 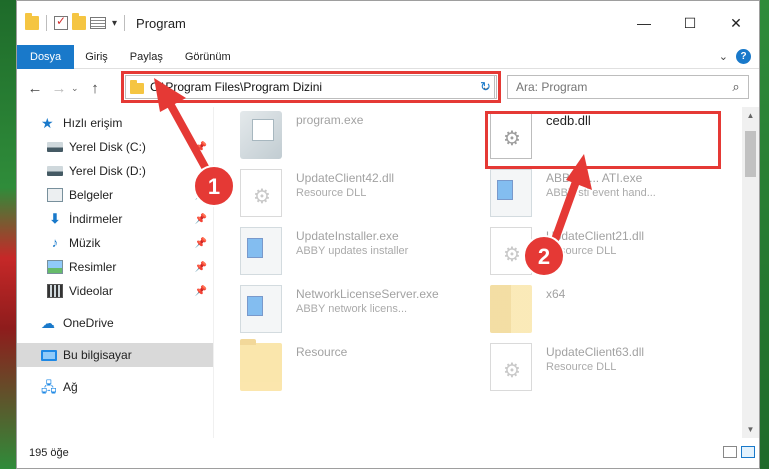 I want to click on address-bar: C:\Program Files\Program Dizini ⌄, so click(x=310, y=87).